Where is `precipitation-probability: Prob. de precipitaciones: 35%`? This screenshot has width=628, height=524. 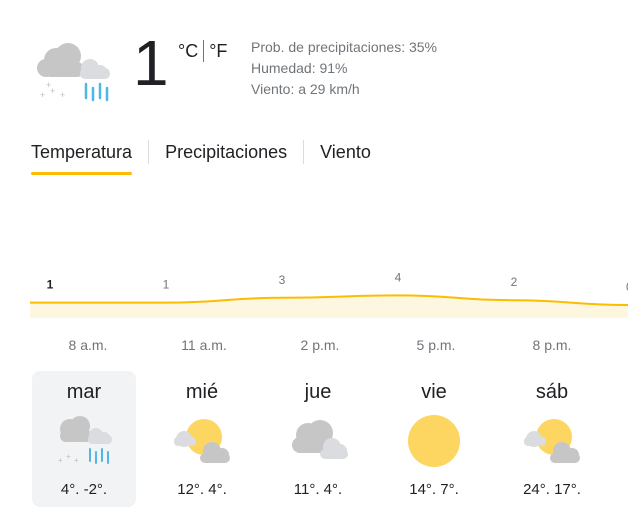
precipitation-probability: Prob. de precipitaciones: 35% is located at coordinates (344, 47).